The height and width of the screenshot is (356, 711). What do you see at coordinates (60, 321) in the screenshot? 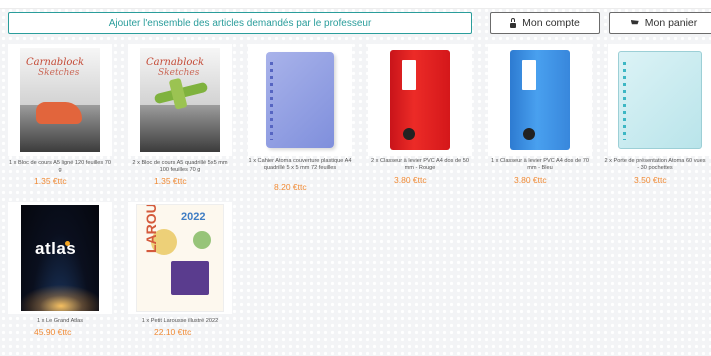
I see `product-desc-7: 1 x Le Grand Atlas` at bounding box center [60, 321].